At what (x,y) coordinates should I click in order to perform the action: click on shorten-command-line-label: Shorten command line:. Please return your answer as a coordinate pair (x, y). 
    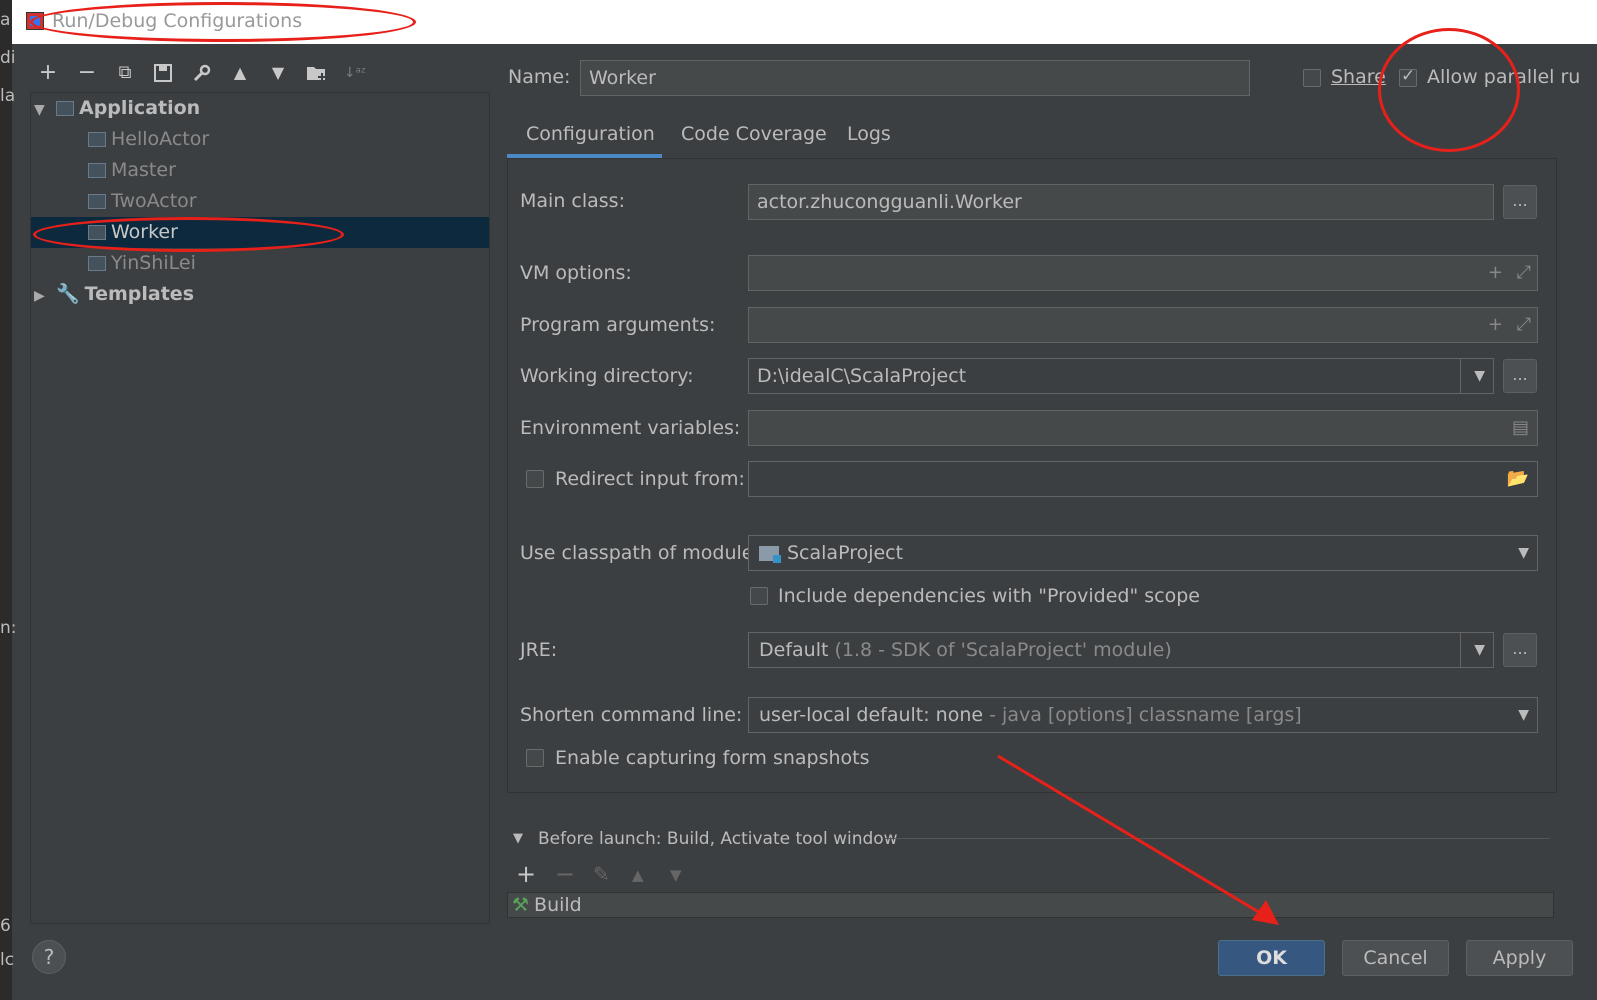
    Looking at the image, I should click on (631, 715).